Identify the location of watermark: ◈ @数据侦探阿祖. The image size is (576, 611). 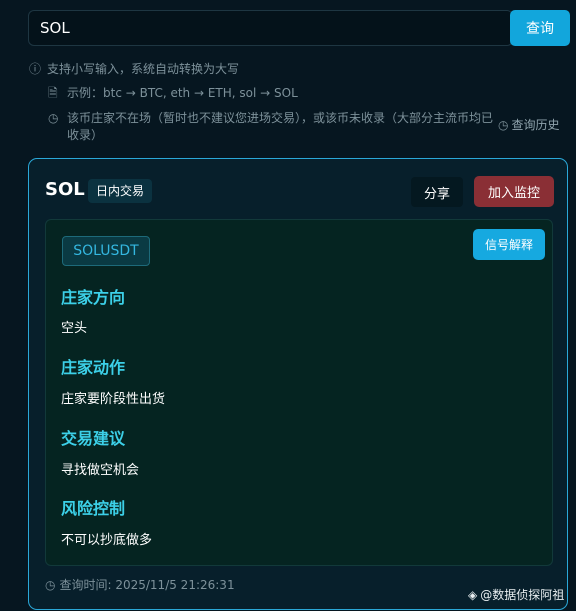
(516, 594).